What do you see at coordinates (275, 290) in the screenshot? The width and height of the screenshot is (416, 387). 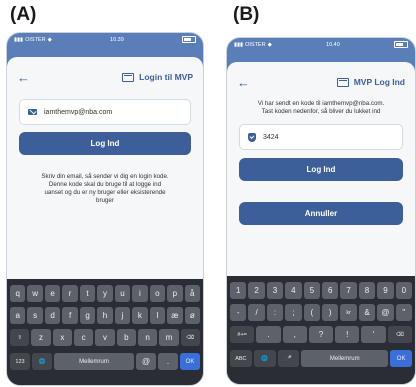 I see `keyboard-key: 3` at bounding box center [275, 290].